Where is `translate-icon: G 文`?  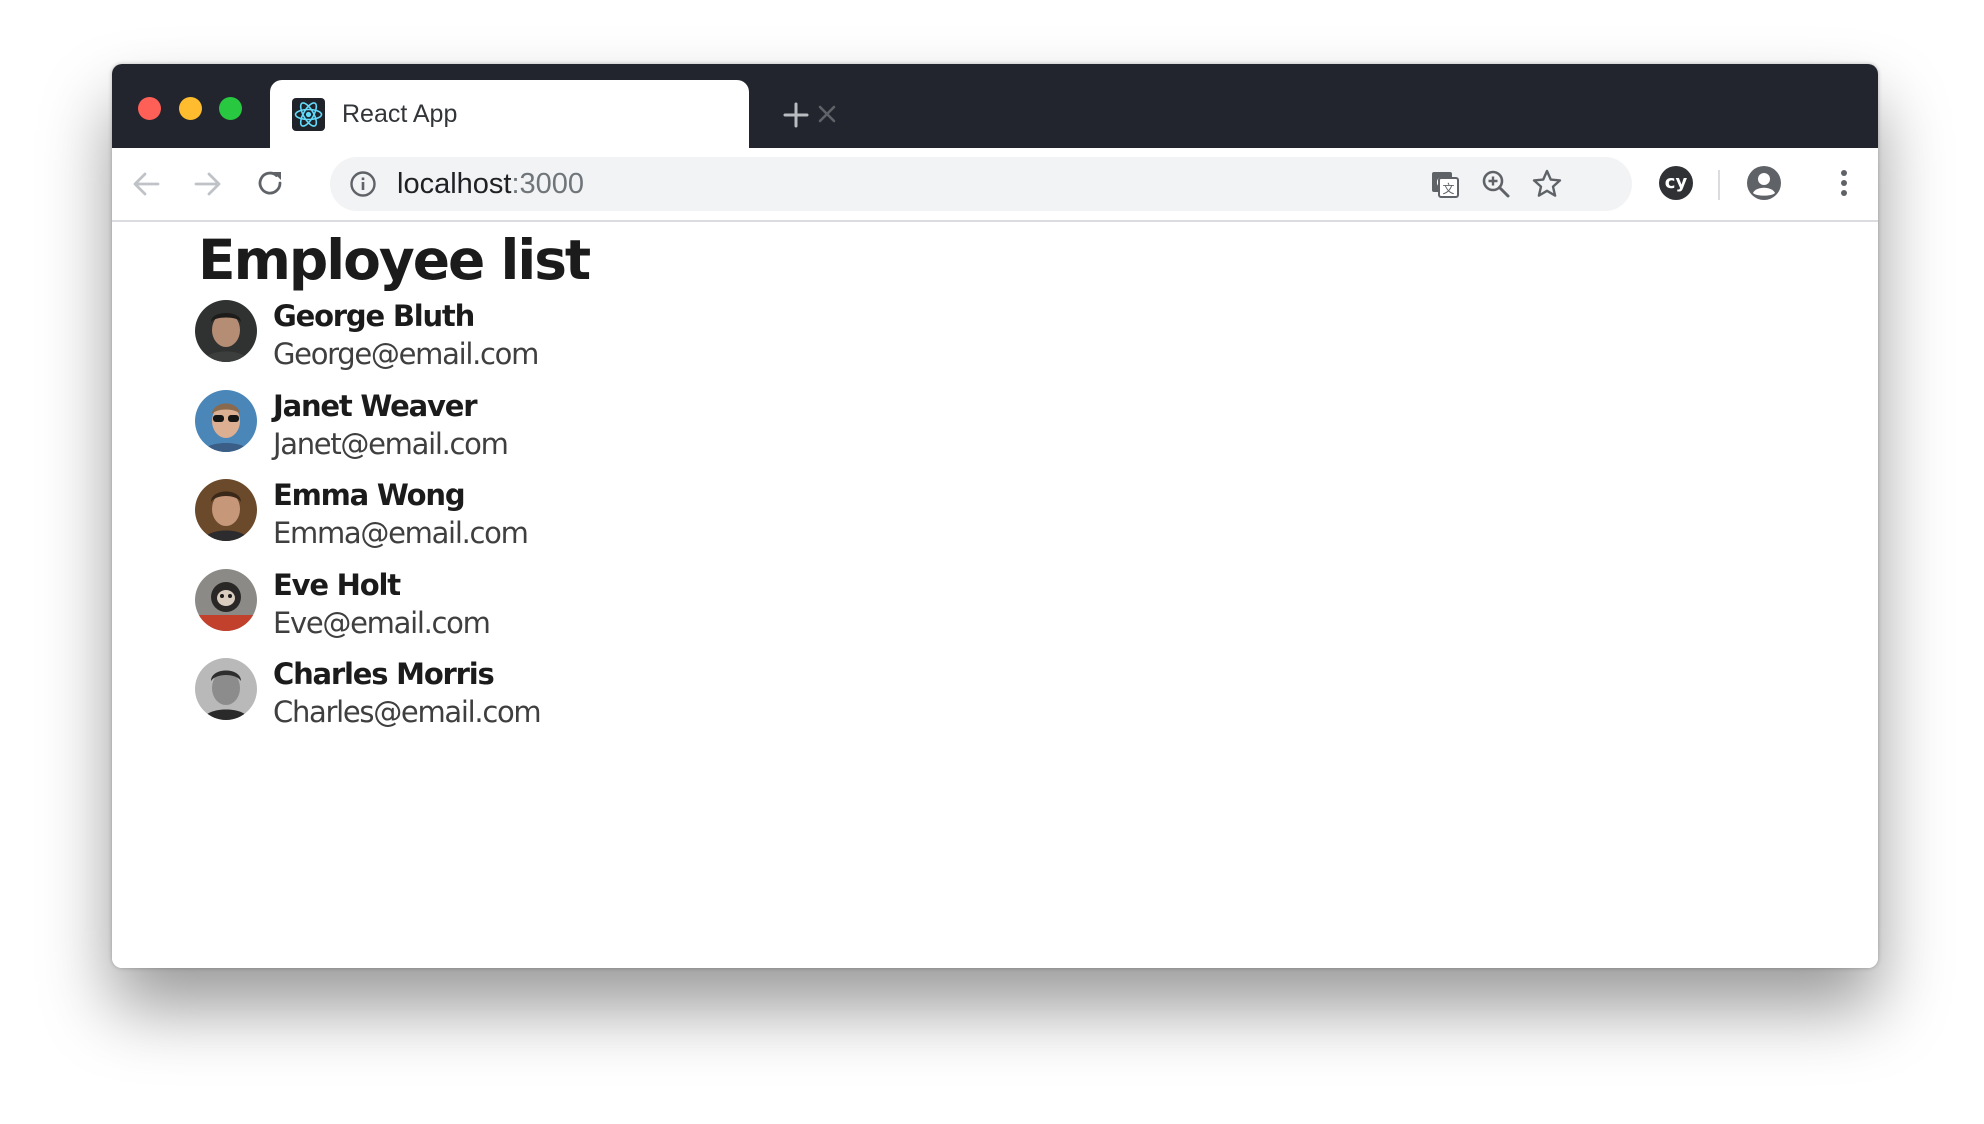
translate-icon: G 文 is located at coordinates (1445, 184).